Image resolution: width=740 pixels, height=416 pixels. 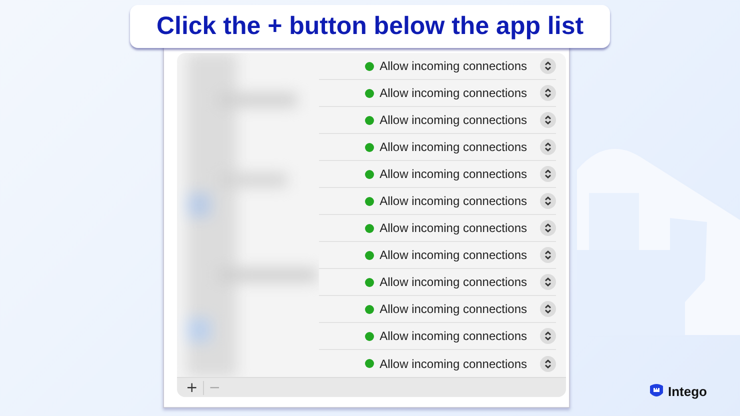 What do you see at coordinates (687, 391) in the screenshot?
I see `brand-name: Intego` at bounding box center [687, 391].